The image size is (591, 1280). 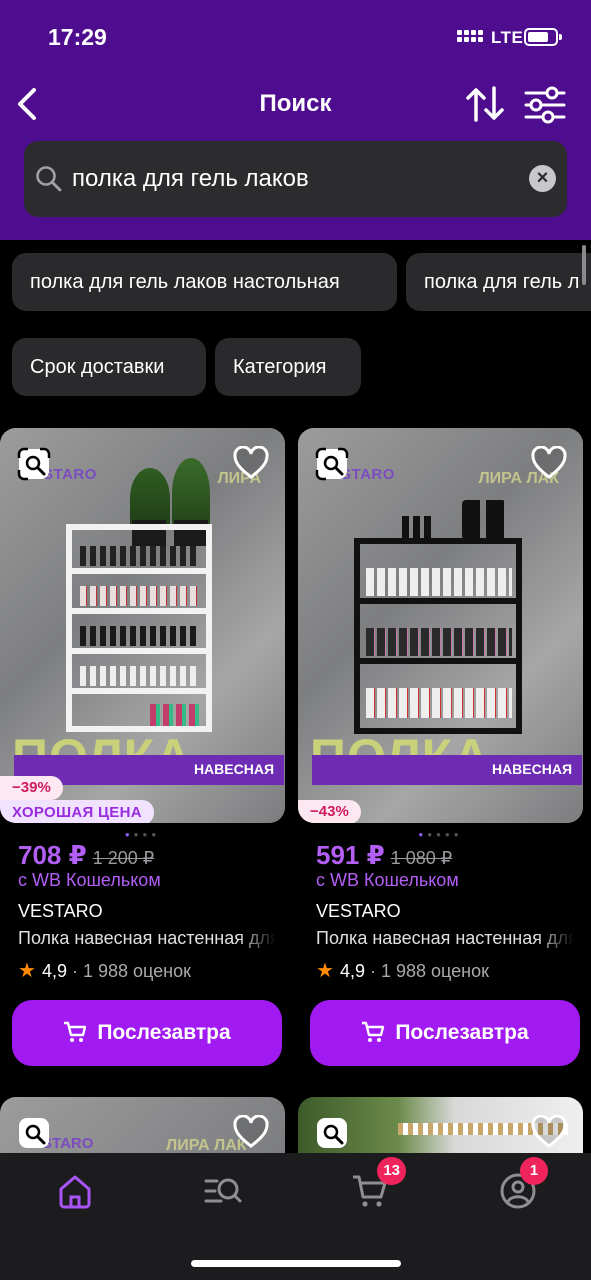 I want to click on signal-icon, so click(x=471, y=39).